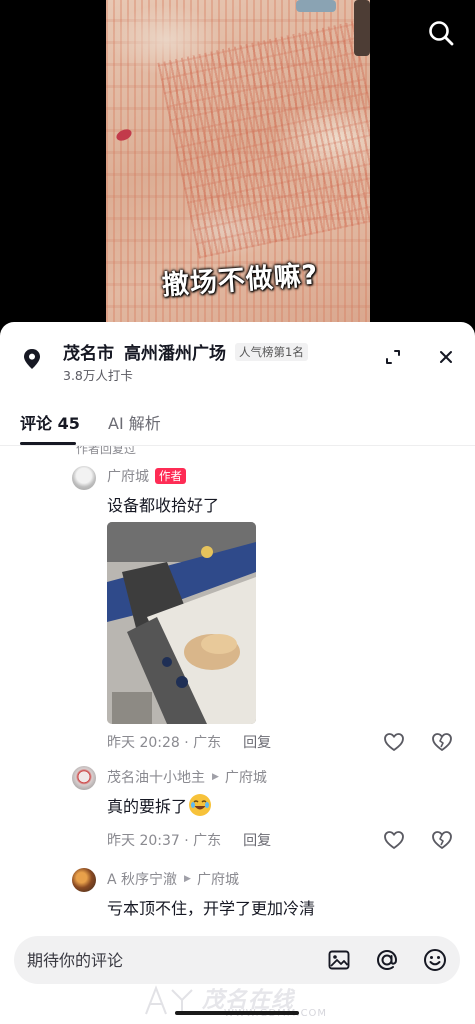 The height and width of the screenshot is (1024, 475). I want to click on comment-image, so click(181, 623).